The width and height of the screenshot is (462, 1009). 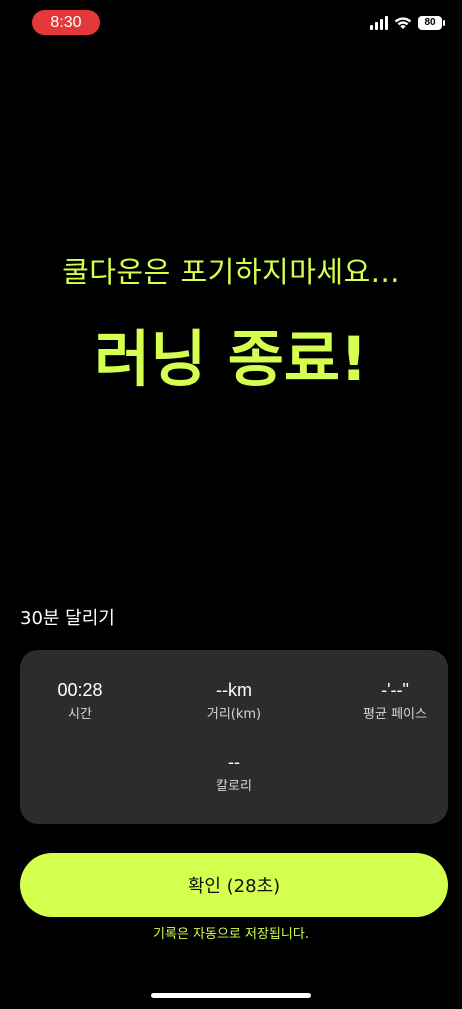 I want to click on stat-pace-value: -'--", so click(x=395, y=690).